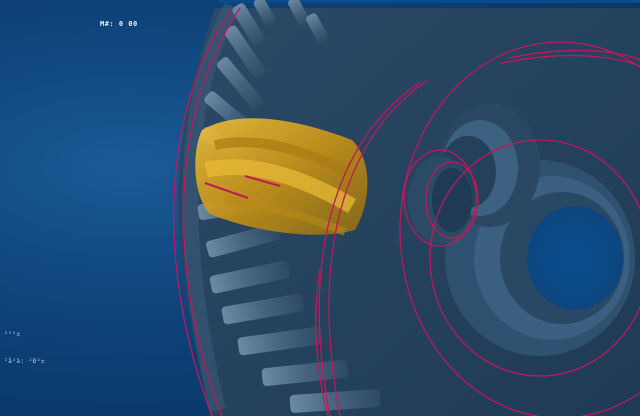  What do you see at coordinates (575, 258) in the screenshot?
I see `bore-hole` at bounding box center [575, 258].